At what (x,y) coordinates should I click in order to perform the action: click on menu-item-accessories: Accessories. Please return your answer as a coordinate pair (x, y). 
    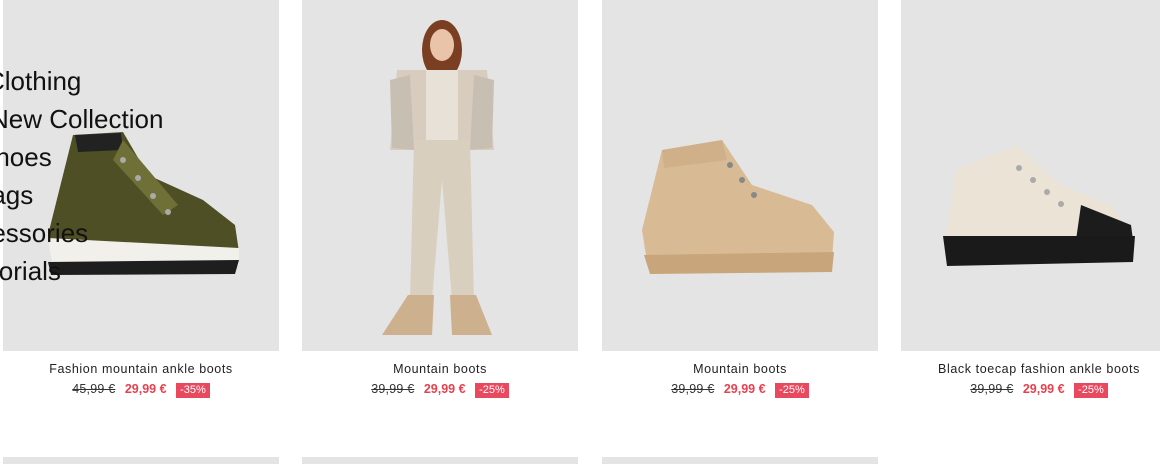
    Looking at the image, I should click on (100, 233).